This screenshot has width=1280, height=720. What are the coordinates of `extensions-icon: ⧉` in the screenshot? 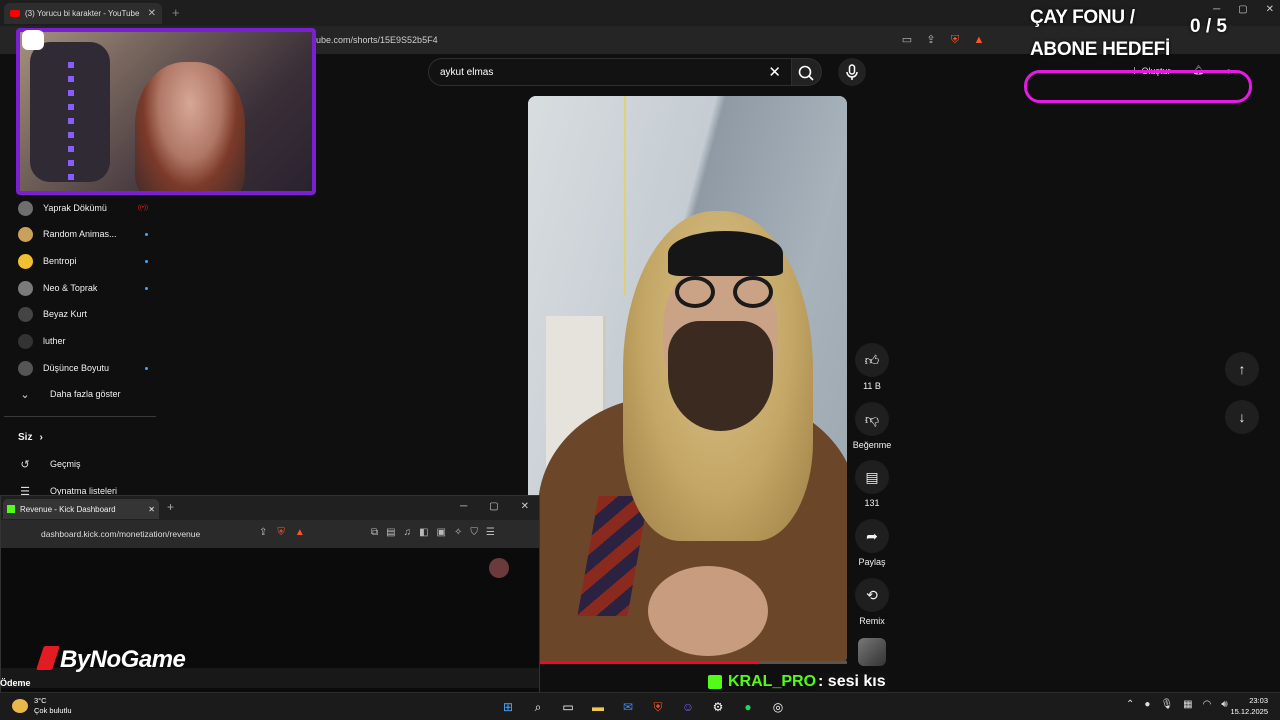 It's located at (374, 532).